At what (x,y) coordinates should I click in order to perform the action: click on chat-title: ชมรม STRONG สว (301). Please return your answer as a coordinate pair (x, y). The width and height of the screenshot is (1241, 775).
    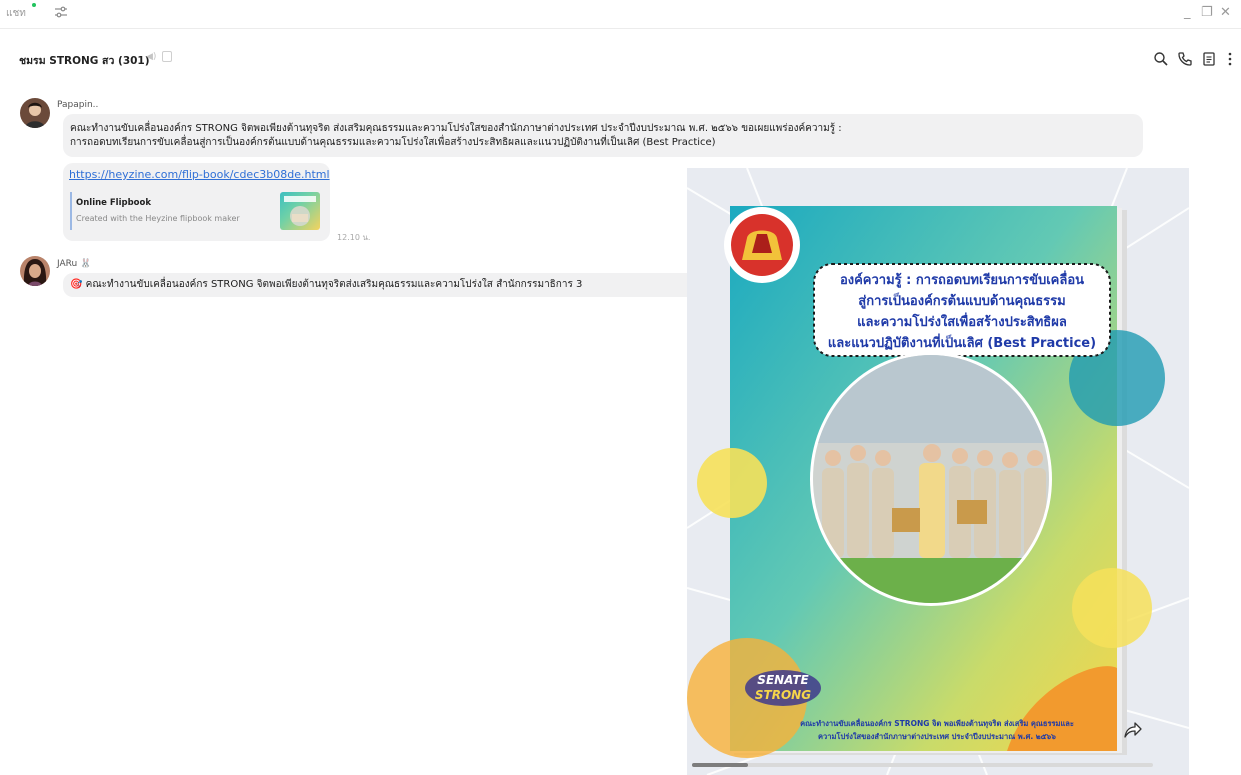
    Looking at the image, I should click on (84, 60).